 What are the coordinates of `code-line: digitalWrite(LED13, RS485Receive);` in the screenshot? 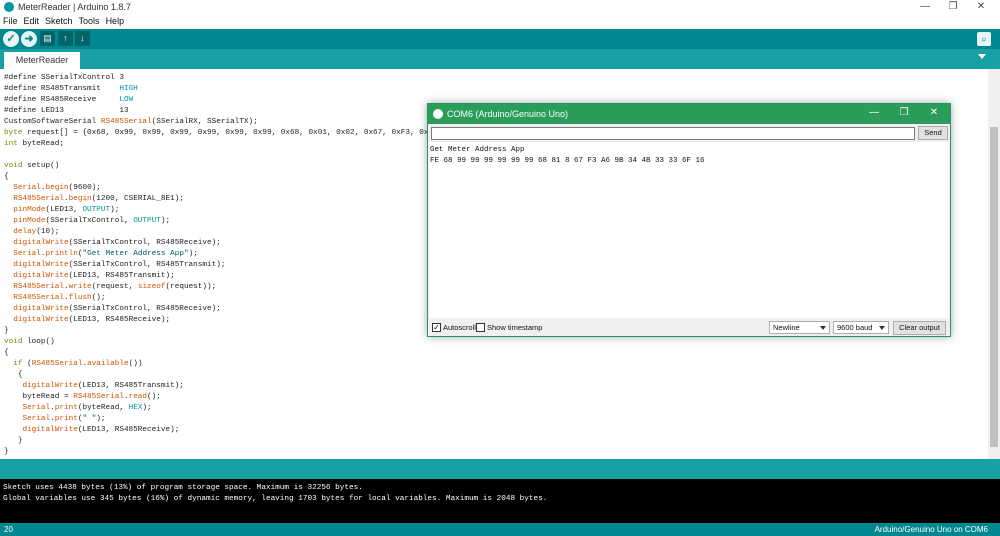 It's located at (101, 430).